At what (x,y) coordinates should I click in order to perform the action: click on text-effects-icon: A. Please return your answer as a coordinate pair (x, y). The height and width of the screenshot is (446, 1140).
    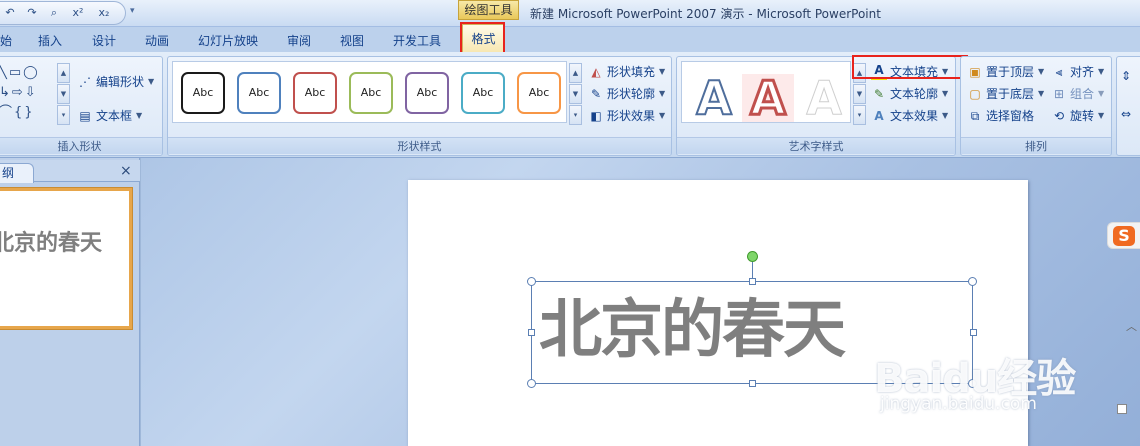
    Looking at the image, I should click on (879, 115).